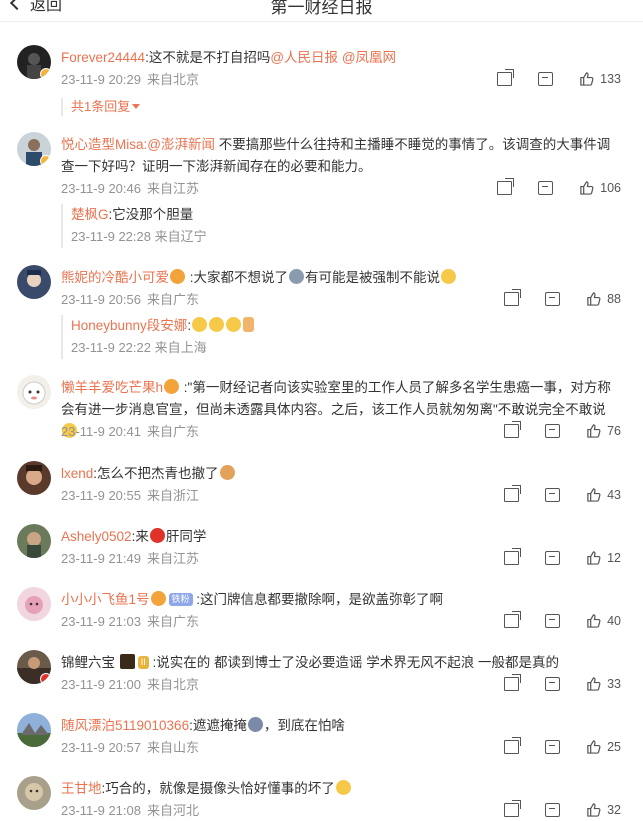 This screenshot has width=643, height=821. What do you see at coordinates (603, 683) in the screenshot?
I see `like-button: 33` at bounding box center [603, 683].